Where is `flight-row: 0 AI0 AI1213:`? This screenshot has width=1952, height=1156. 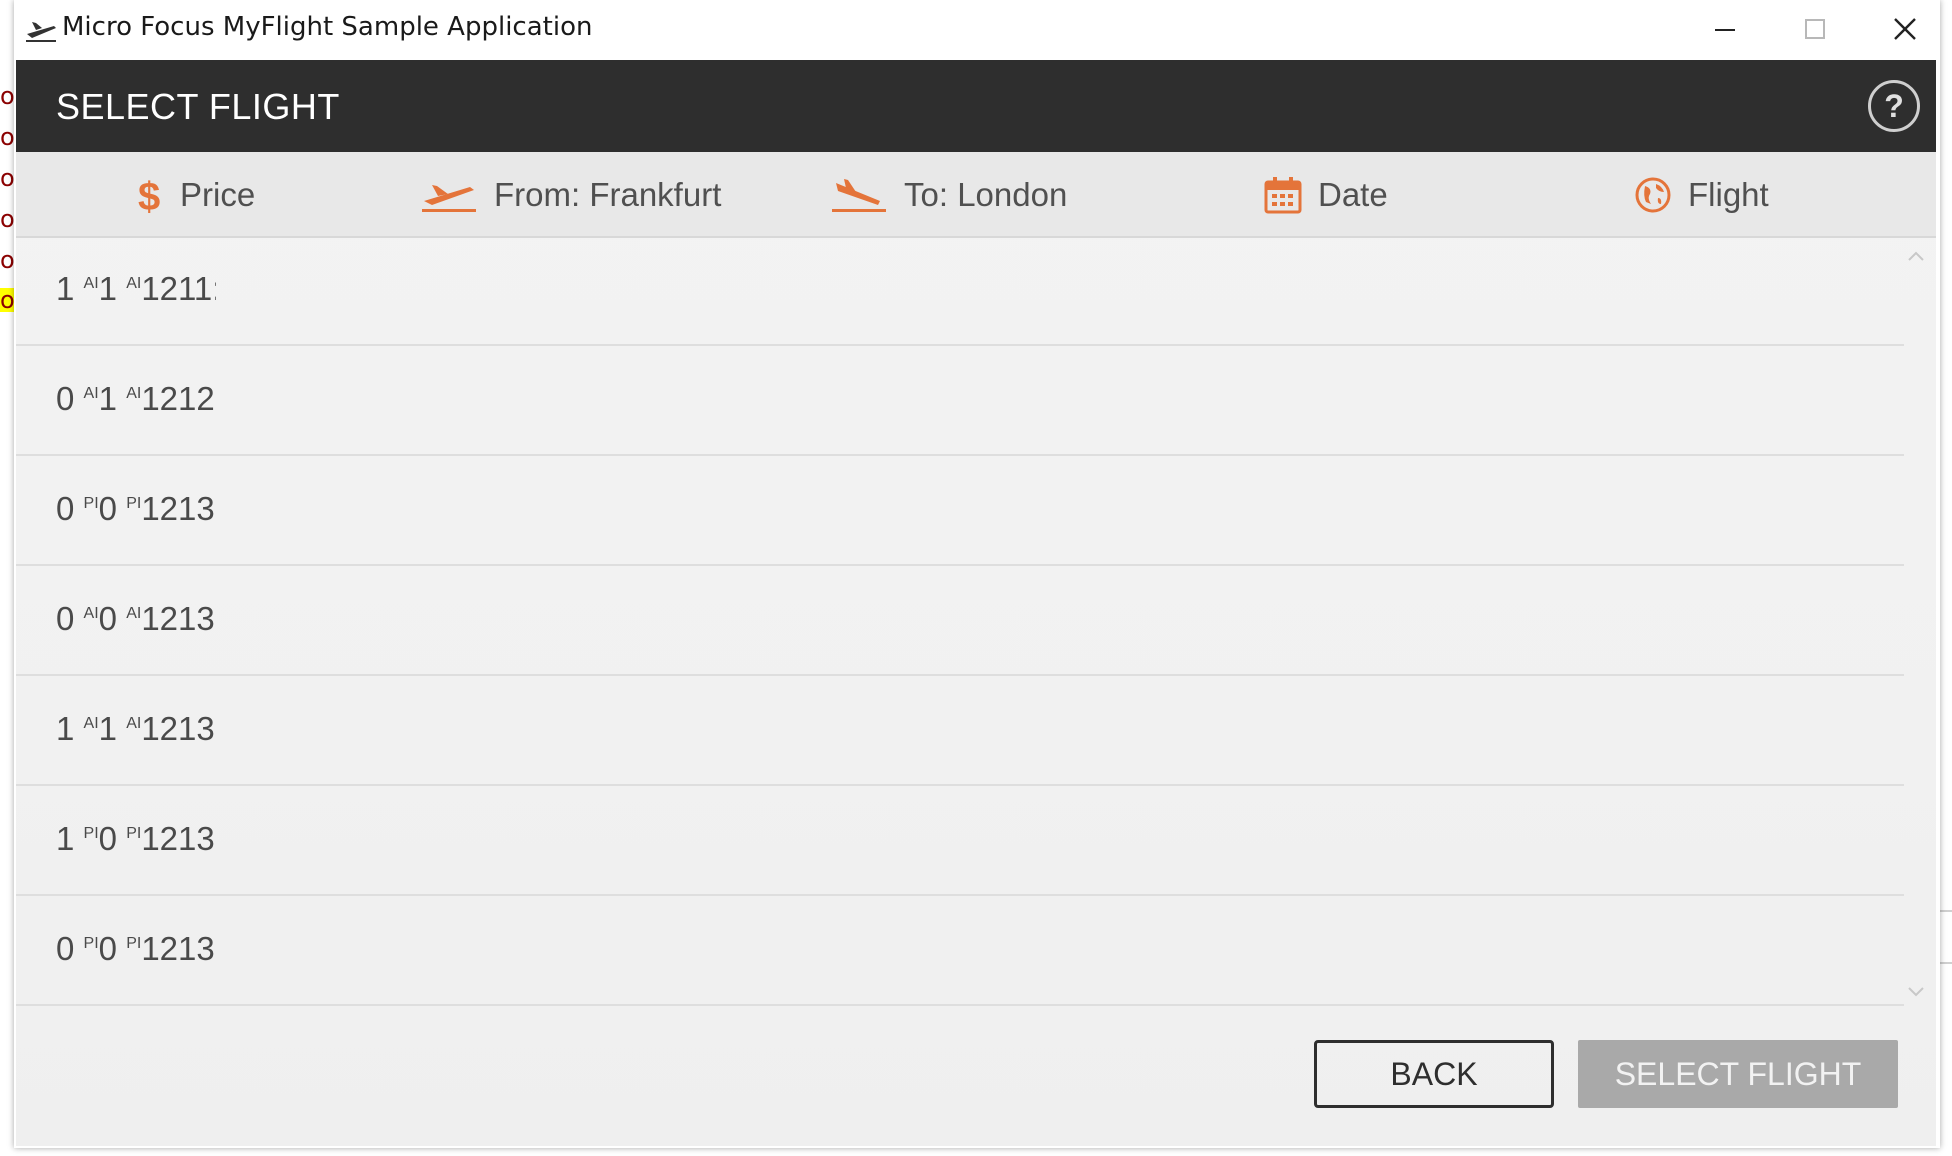 flight-row: 0 AI0 AI1213: is located at coordinates (960, 621).